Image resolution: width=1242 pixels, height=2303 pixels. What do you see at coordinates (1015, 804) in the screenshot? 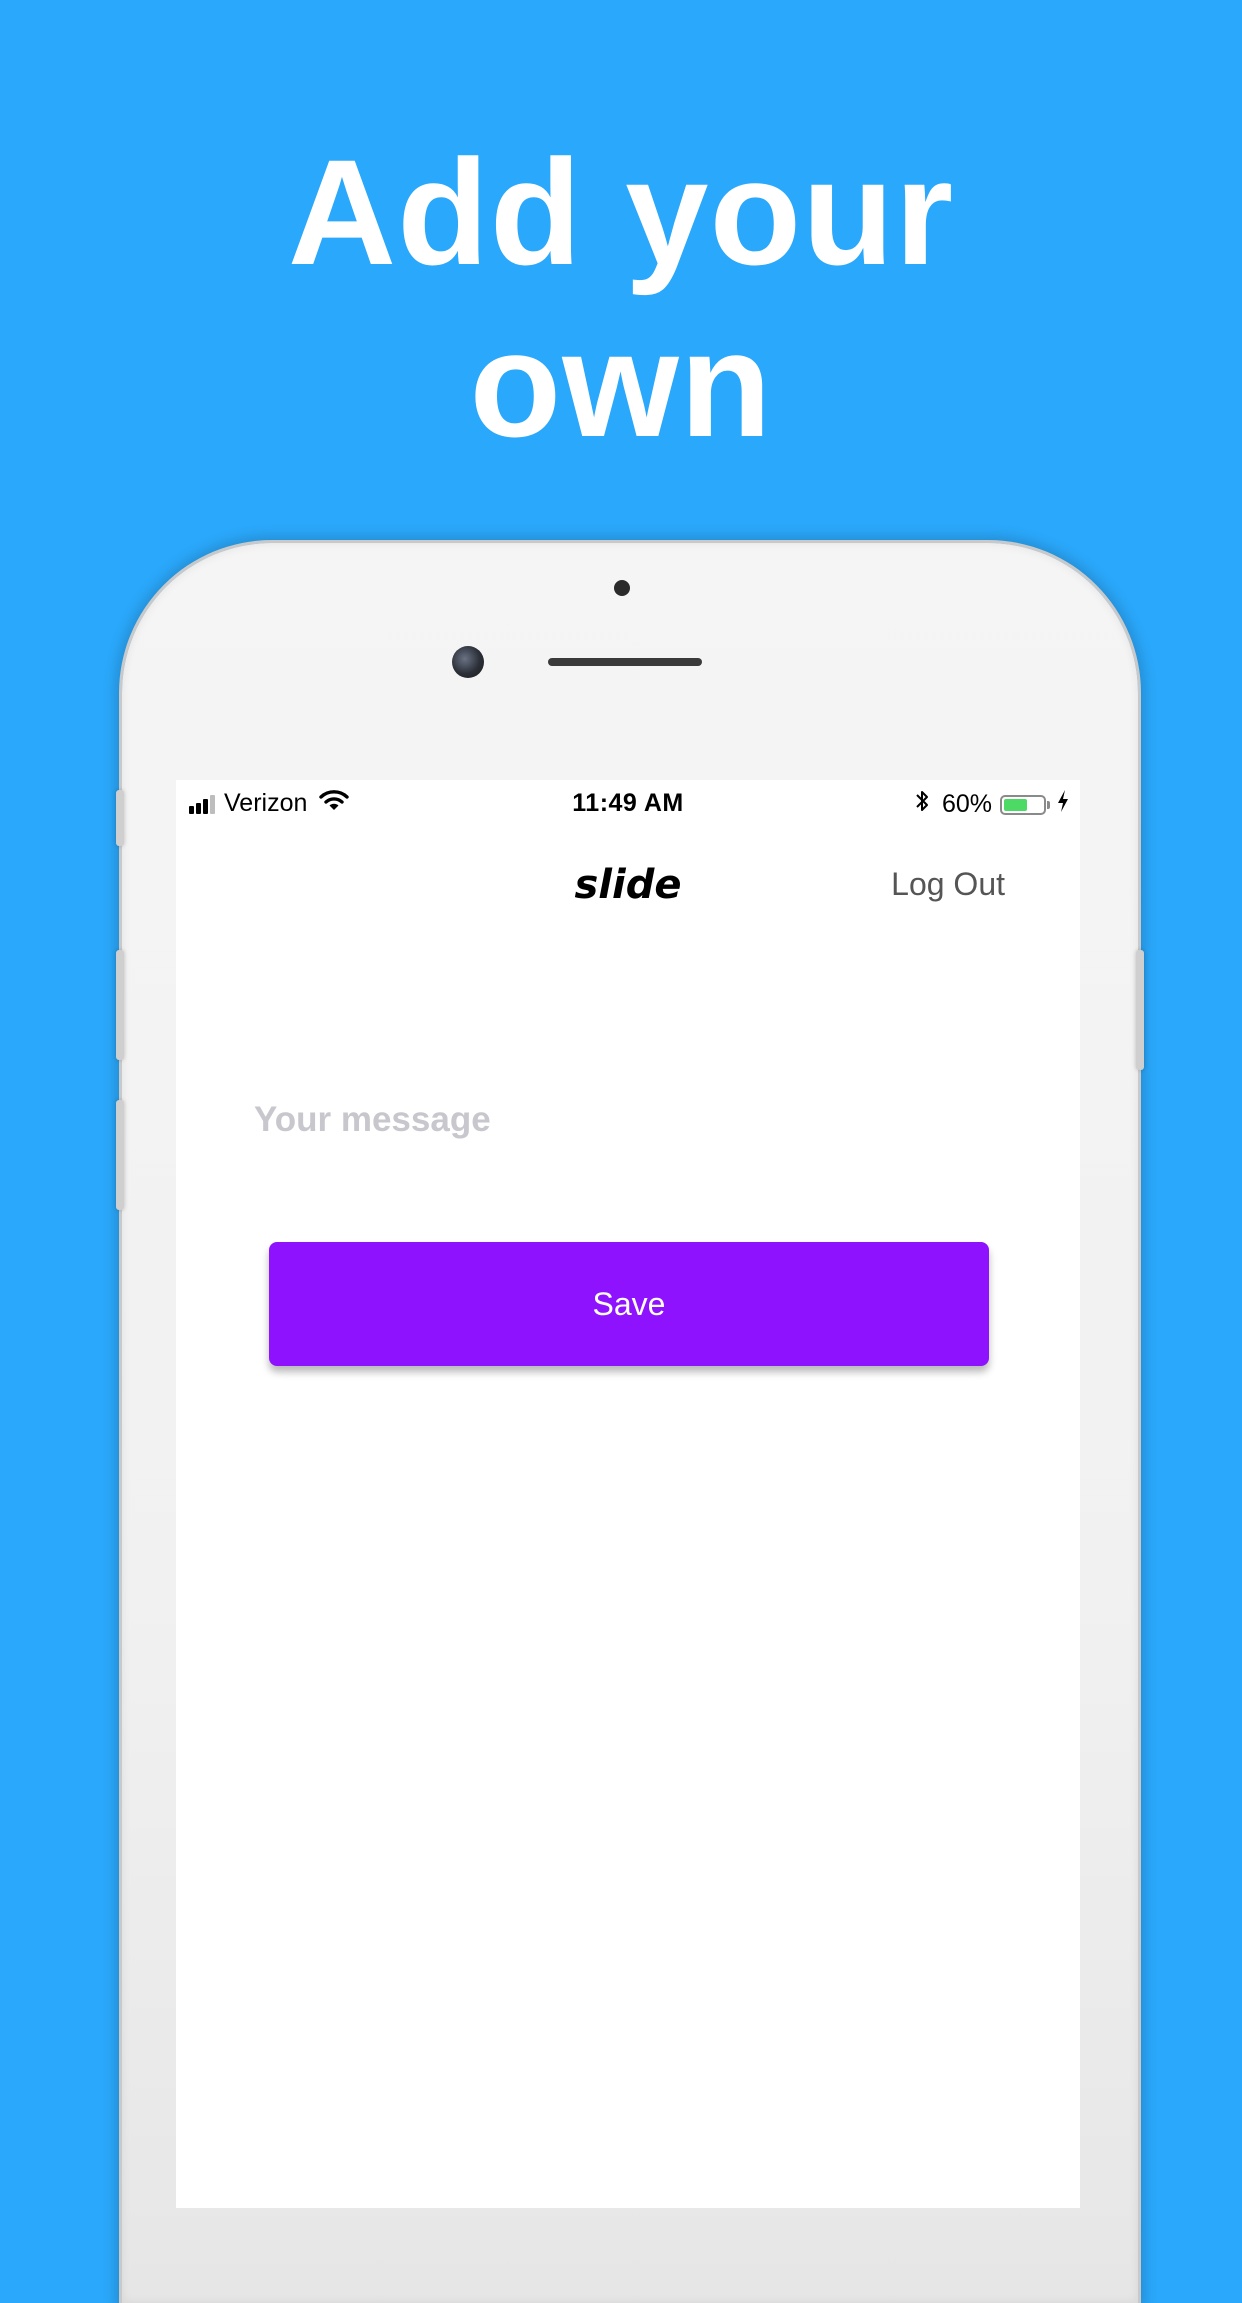
I see `battery-level-fill` at bounding box center [1015, 804].